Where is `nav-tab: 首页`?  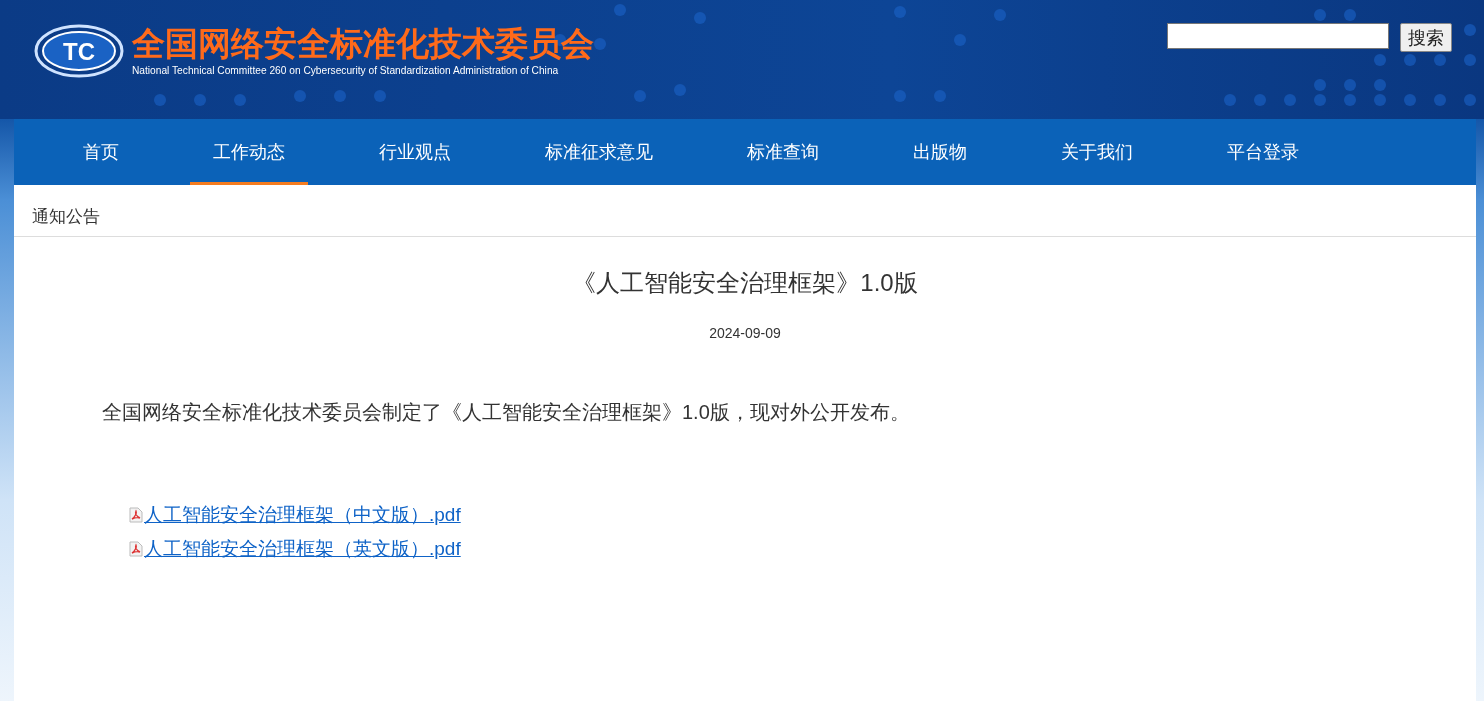 nav-tab: 首页 is located at coordinates (101, 152).